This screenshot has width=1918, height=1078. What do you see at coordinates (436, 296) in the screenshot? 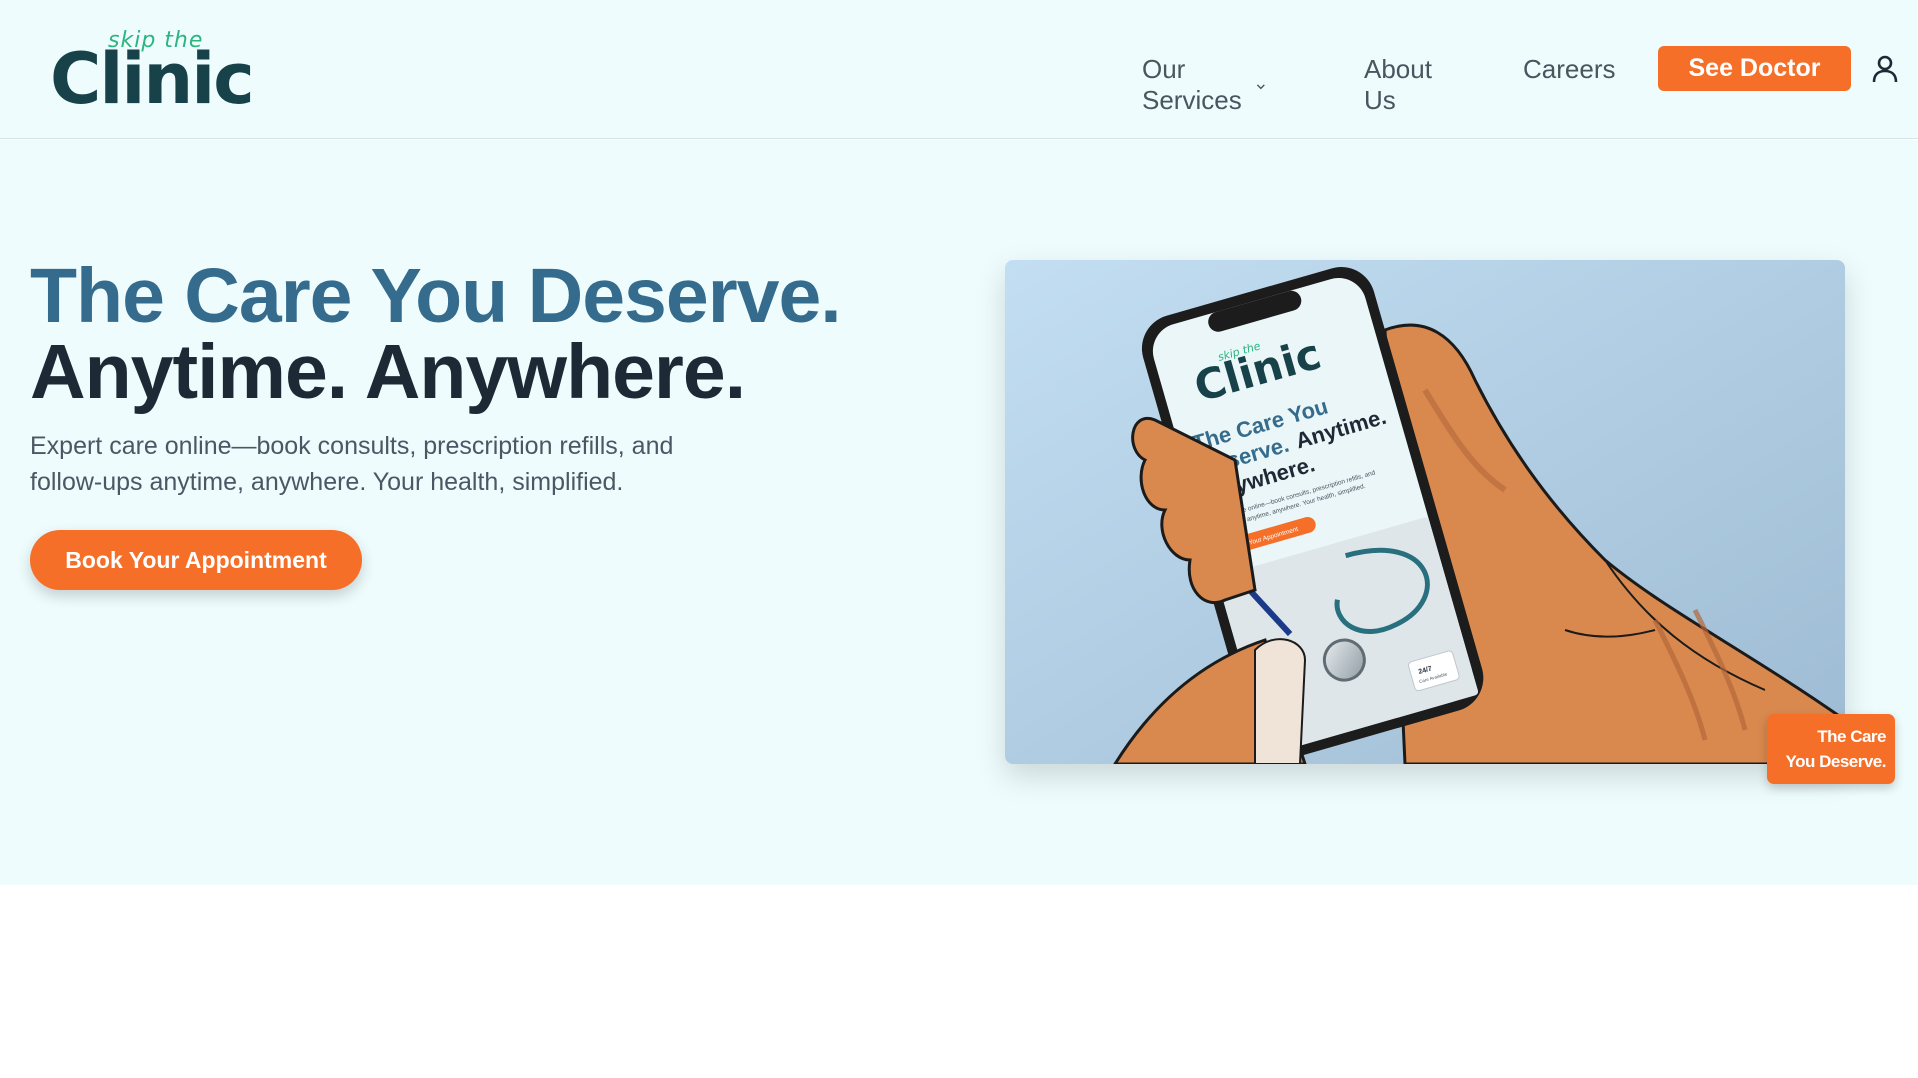
I see `hero-headline-line1: The Care You Deserve.` at bounding box center [436, 296].